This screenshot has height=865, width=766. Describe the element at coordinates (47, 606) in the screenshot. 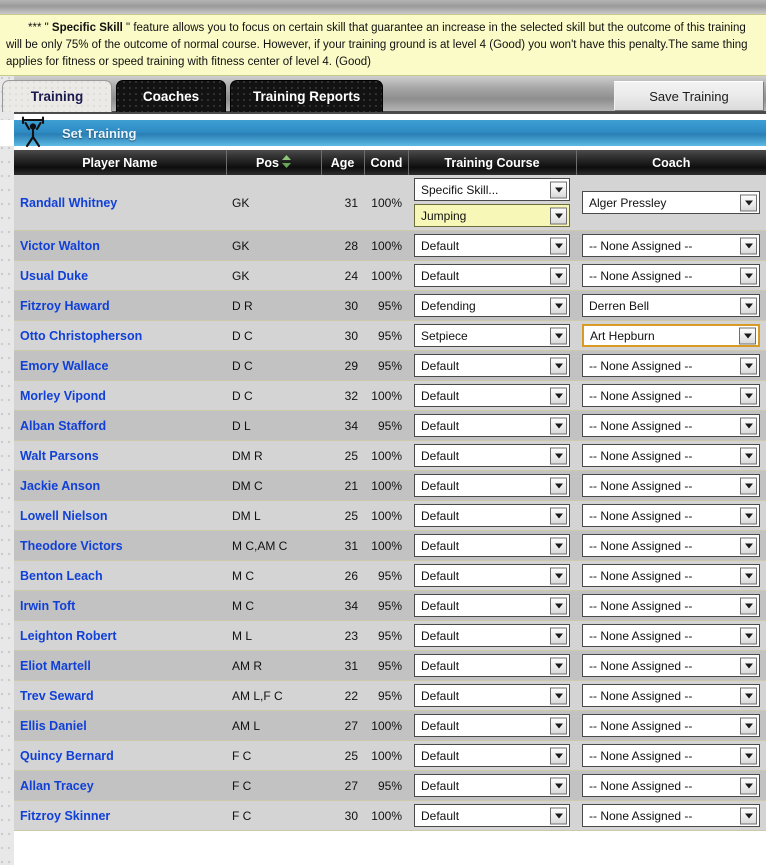

I see `player-name-link: Irwin Toft` at that location.